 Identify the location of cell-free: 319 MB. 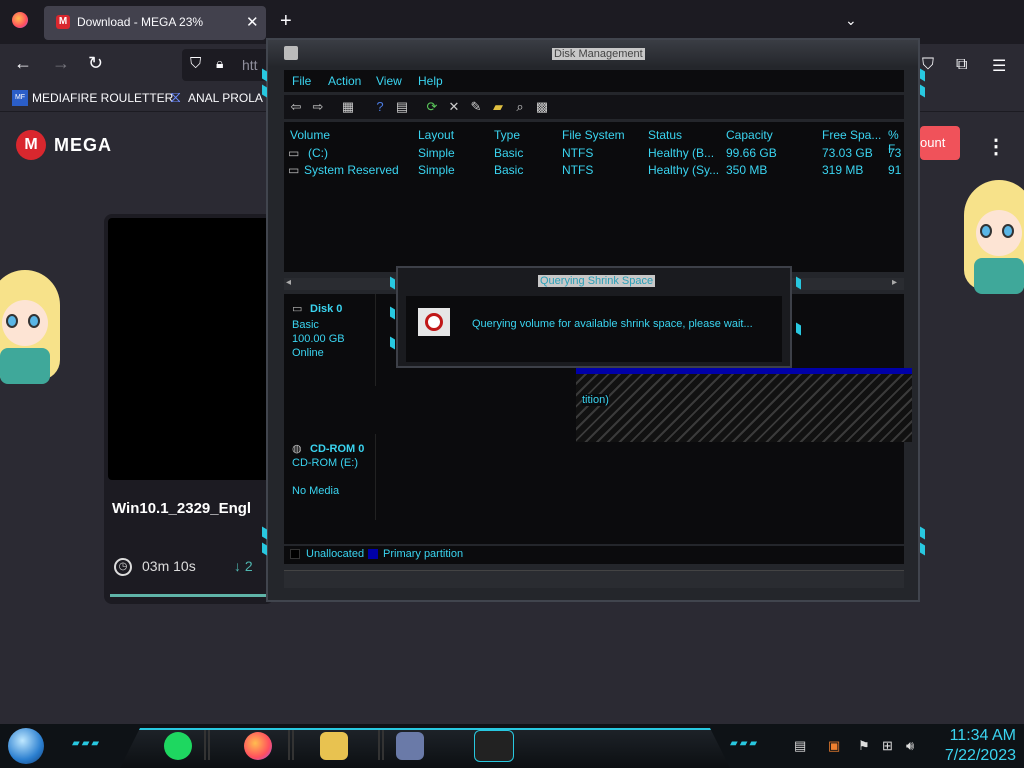
(843, 170).